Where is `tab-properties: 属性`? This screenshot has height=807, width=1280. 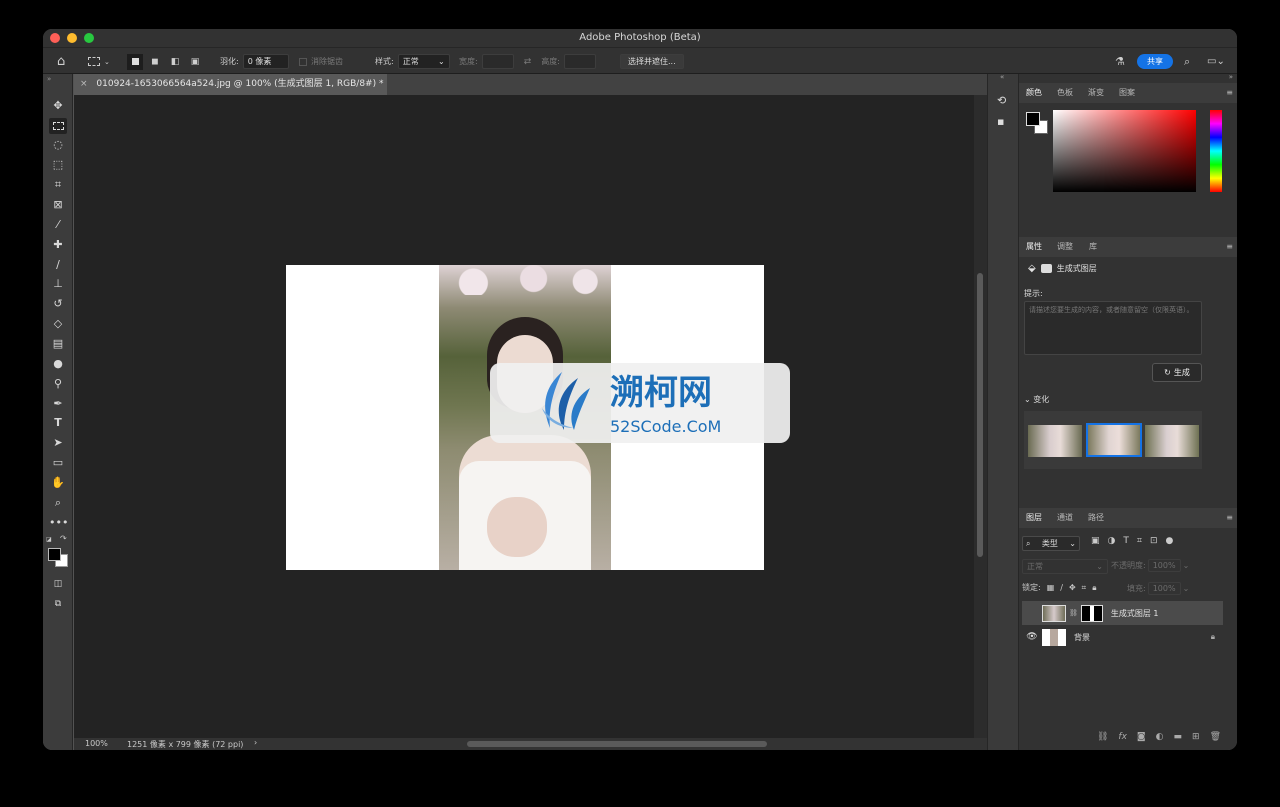
tab-properties: 属性 is located at coordinates (1034, 247).